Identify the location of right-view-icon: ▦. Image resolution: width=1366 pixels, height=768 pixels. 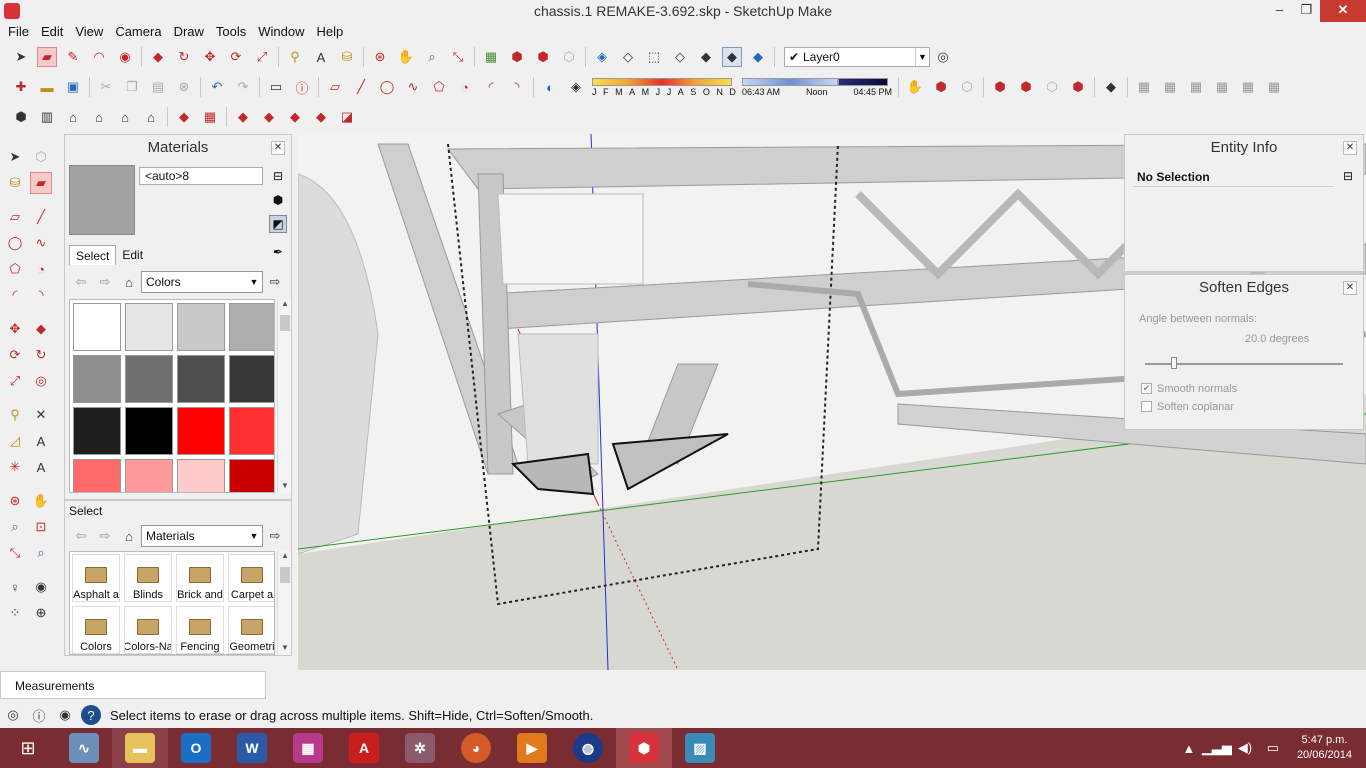
(1222, 87).